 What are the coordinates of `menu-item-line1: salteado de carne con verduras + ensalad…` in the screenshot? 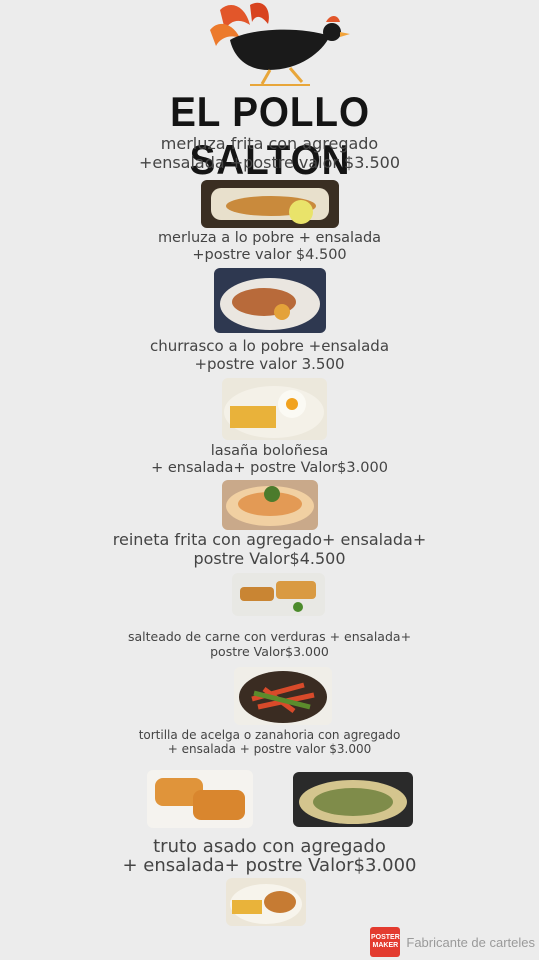 It's located at (269, 636).